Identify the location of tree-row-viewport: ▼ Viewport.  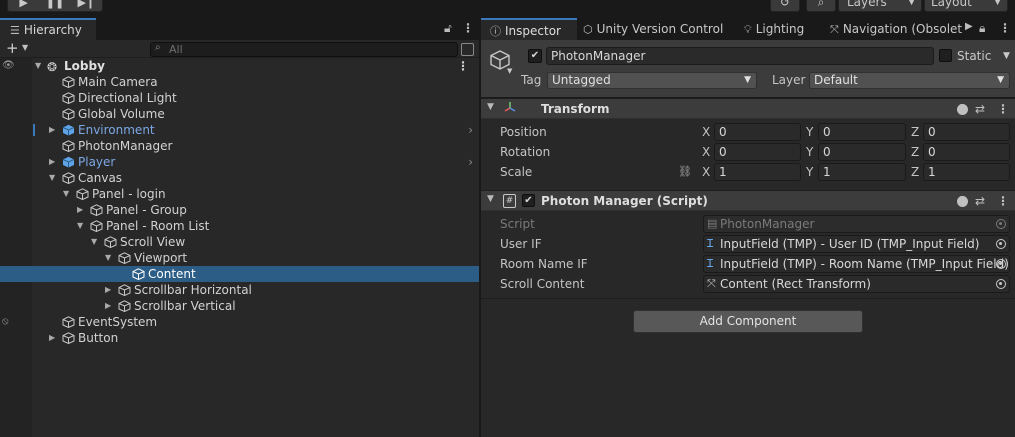
(239, 258).